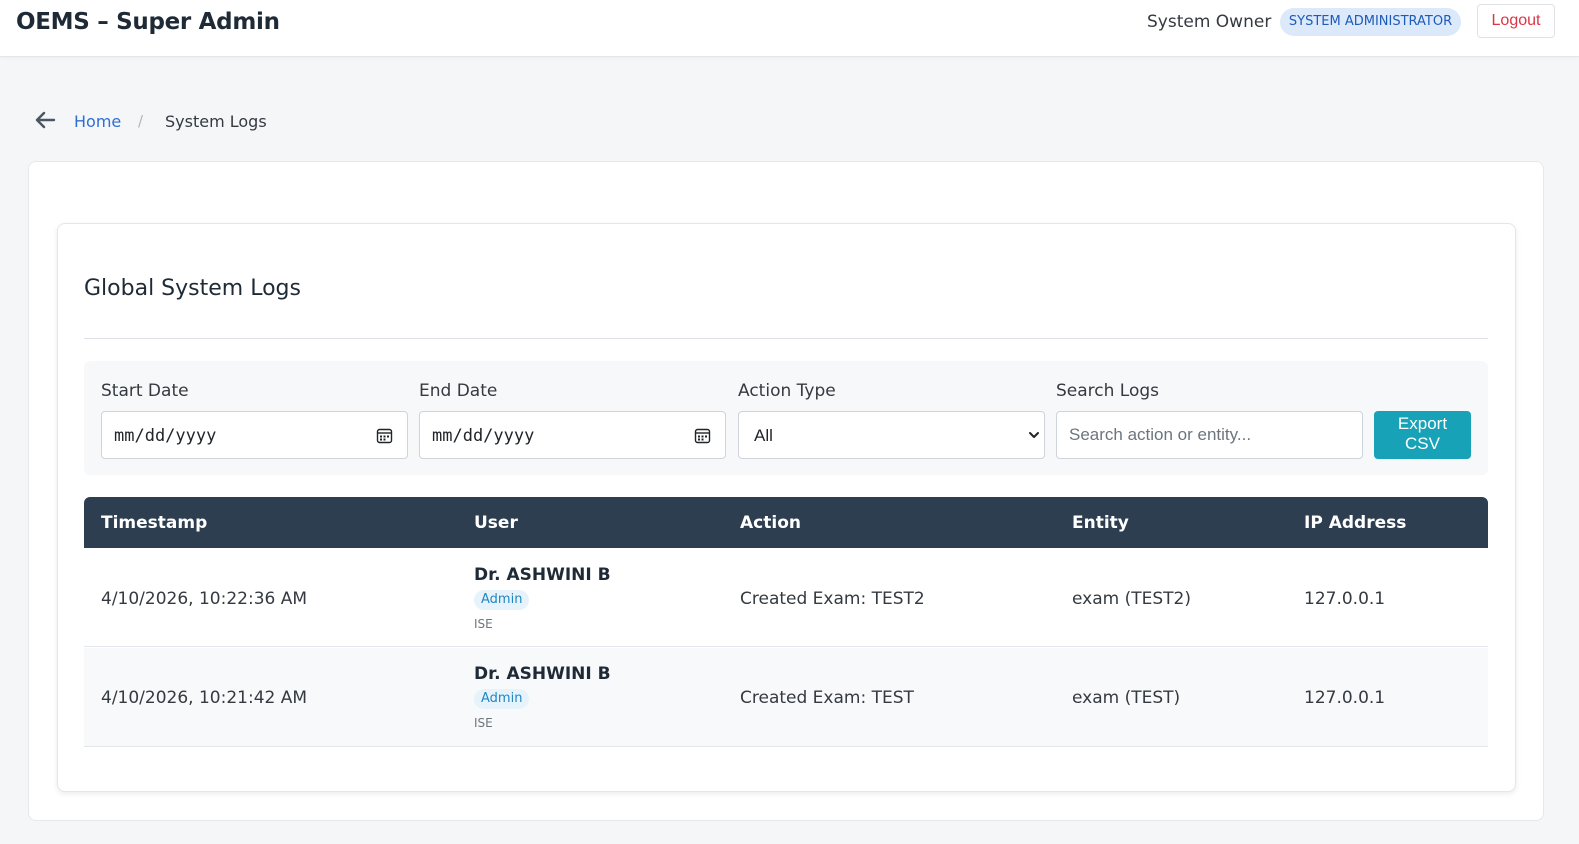 The image size is (1579, 844). Describe the element at coordinates (1422, 423) in the screenshot. I see `export-label-line1: Export` at that location.